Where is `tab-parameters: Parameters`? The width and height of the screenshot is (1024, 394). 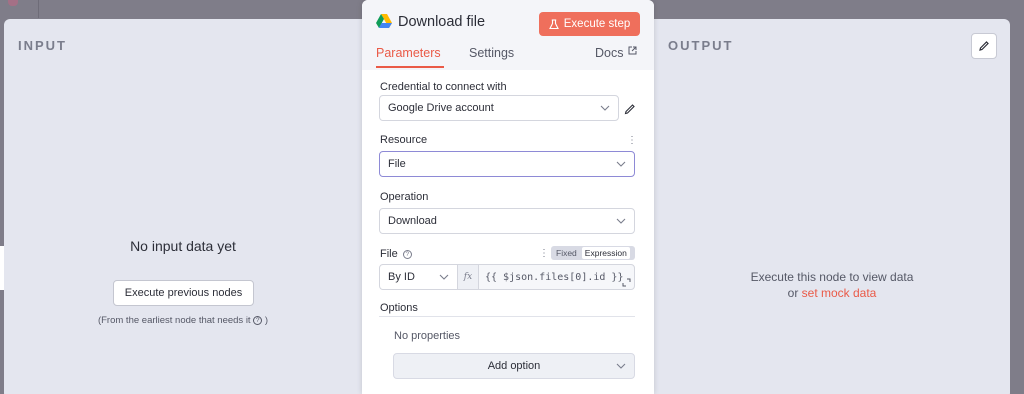 tab-parameters: Parameters is located at coordinates (408, 53).